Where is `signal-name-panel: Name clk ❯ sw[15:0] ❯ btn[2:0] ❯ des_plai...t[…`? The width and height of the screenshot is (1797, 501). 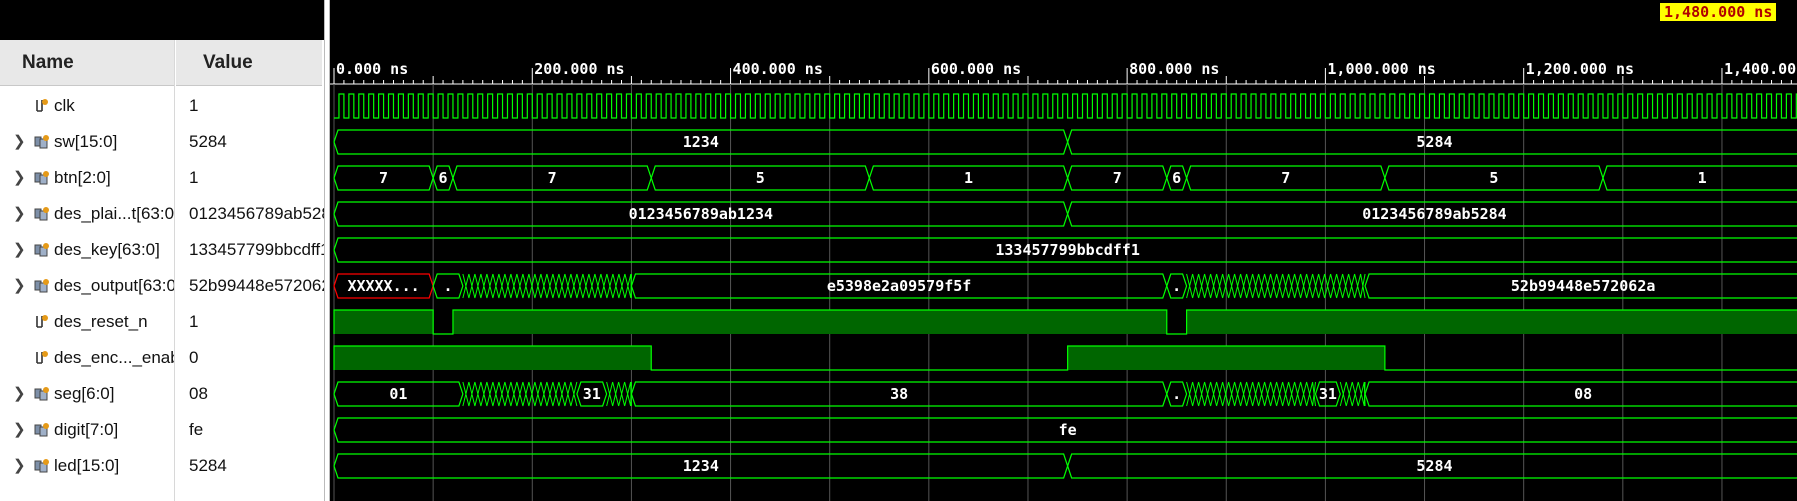 signal-name-panel: Name clk ❯ sw[15:0] ❯ btn[2:0] ❯ des_plai...t[… is located at coordinates (88, 250).